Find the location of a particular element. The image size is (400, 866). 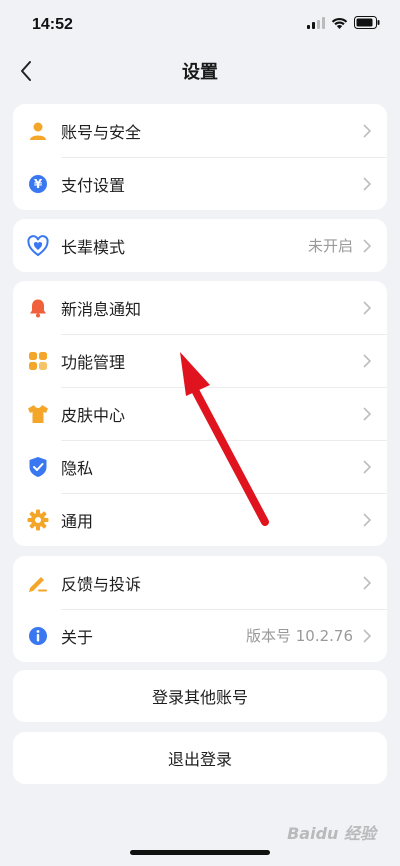

settings-item-skin-center: 皮肤中心 is located at coordinates (200, 413).